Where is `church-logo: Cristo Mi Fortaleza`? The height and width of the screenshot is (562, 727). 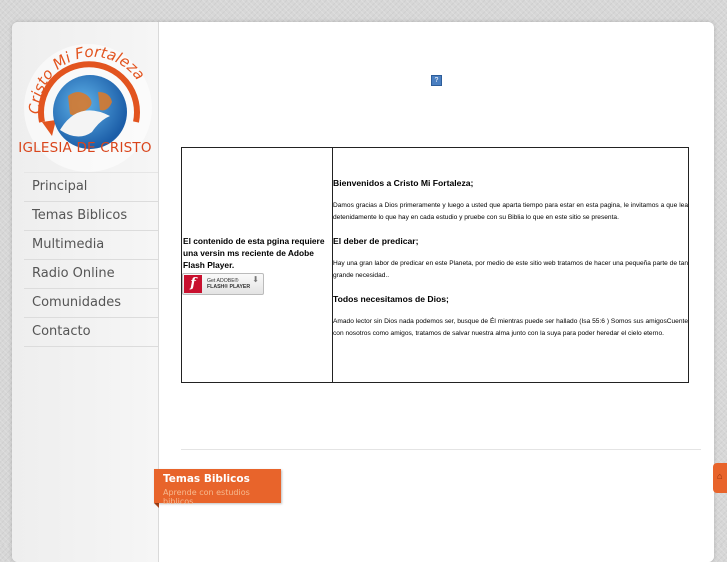
church-logo: Cristo Mi Fortaleza is located at coordinates (87, 107).